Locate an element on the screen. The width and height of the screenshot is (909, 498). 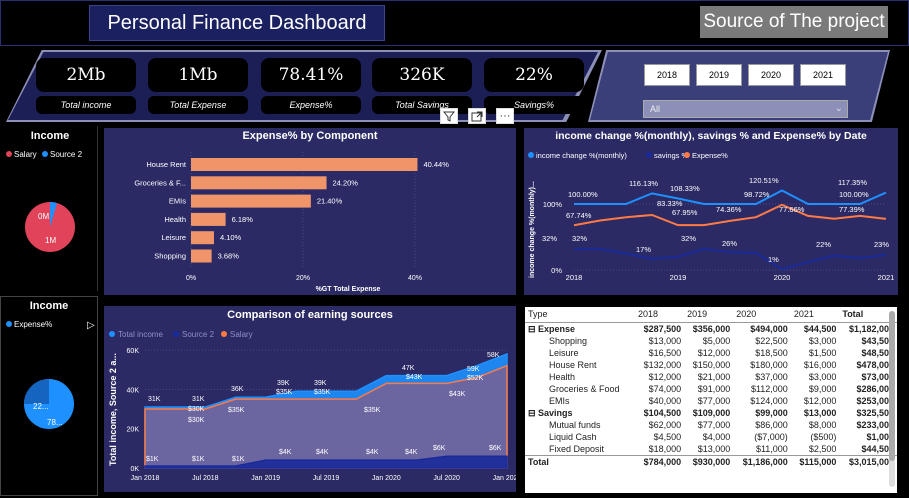
matrix-value-cell: $784,000 is located at coordinates (660, 461).